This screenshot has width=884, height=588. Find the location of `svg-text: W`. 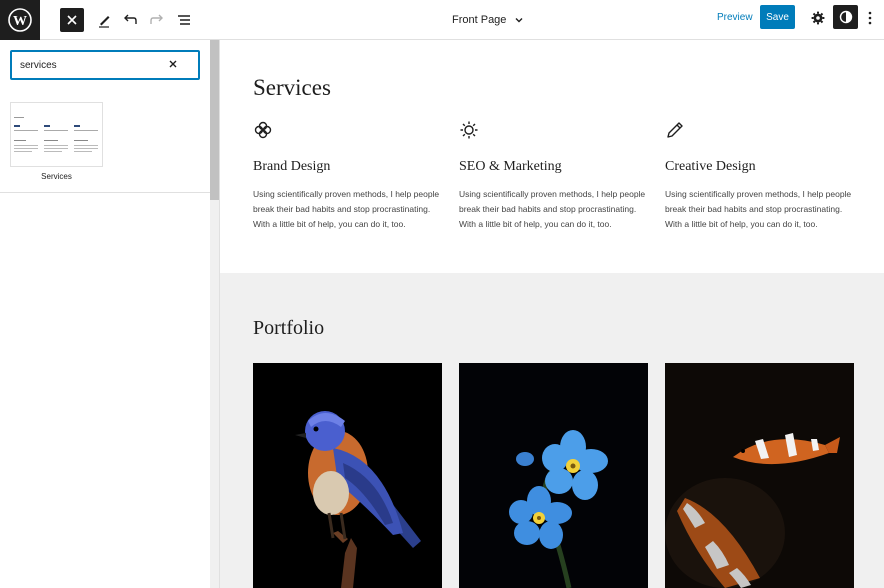

svg-text: W is located at coordinates (20, 21).